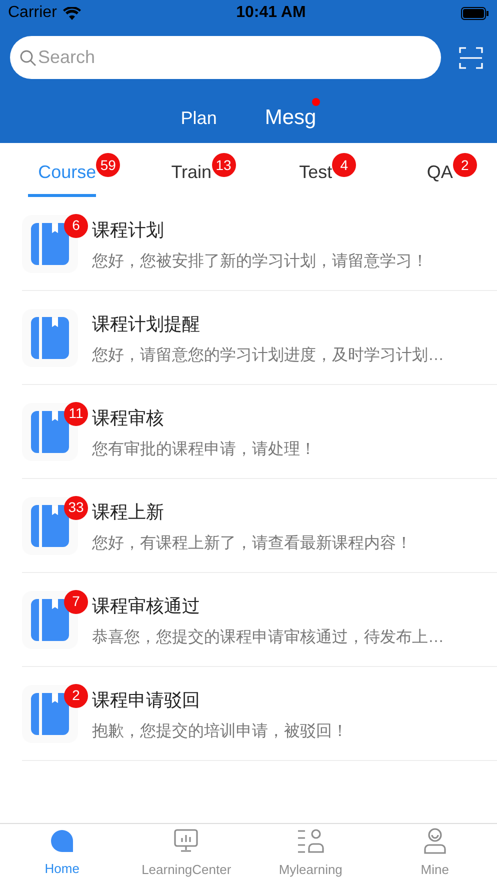 Image resolution: width=497 pixels, height=883 pixels. I want to click on count-badge: 6, so click(76, 226).